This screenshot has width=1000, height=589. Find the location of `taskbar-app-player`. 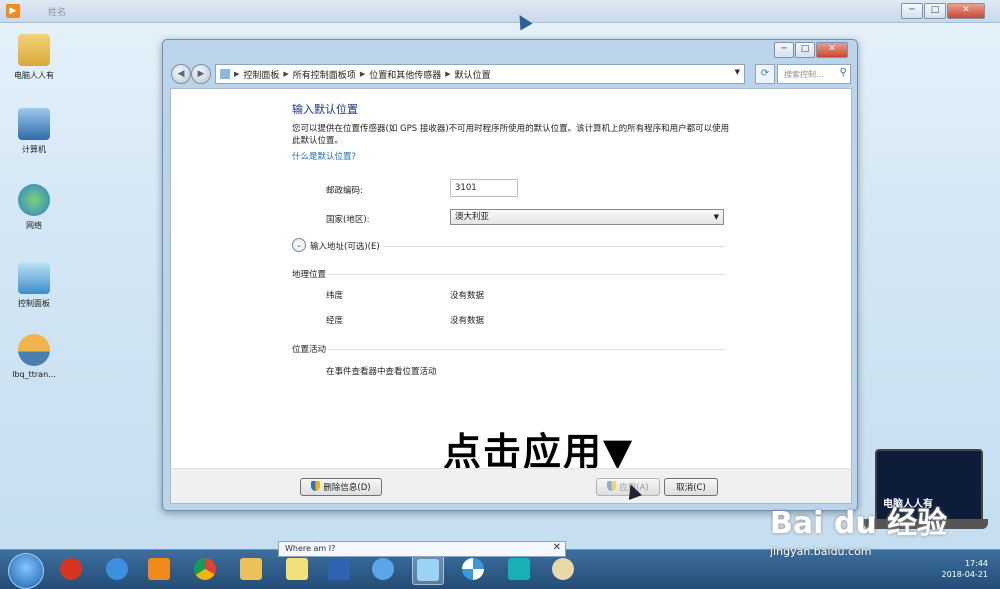

taskbar-app-player is located at coordinates (159, 569).